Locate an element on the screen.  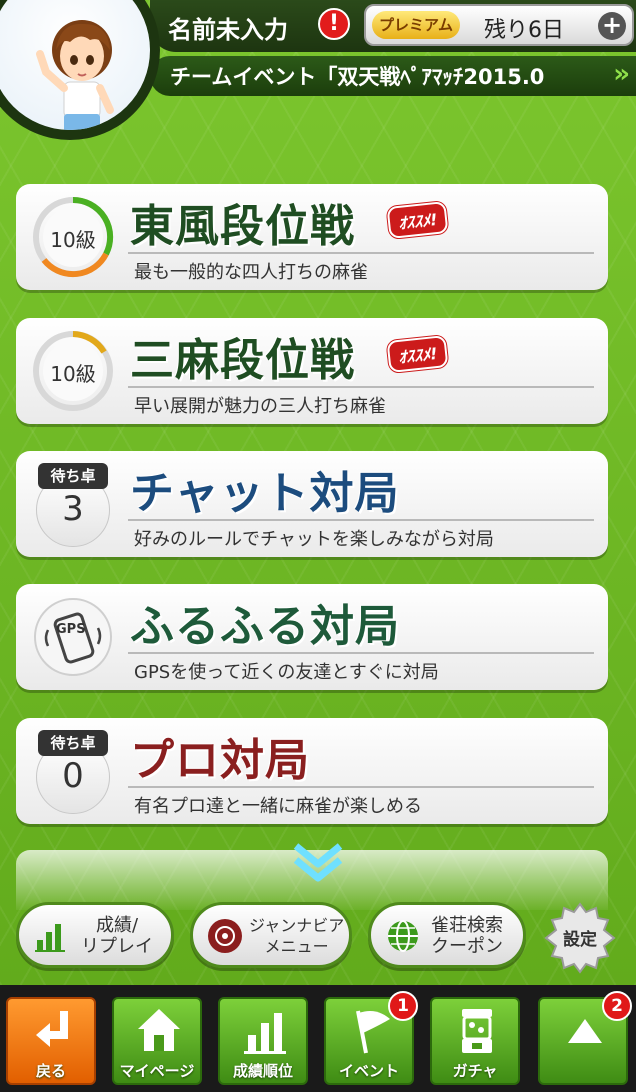
mode-description: 好みのルールでチャットを楽しみながら対局 is located at coordinates (314, 539).